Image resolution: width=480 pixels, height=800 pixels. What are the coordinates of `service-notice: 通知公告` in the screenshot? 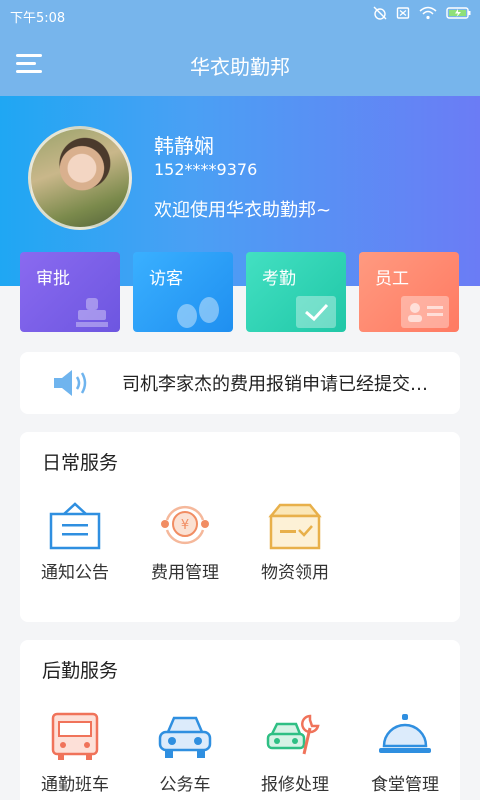 It's located at (75, 542).